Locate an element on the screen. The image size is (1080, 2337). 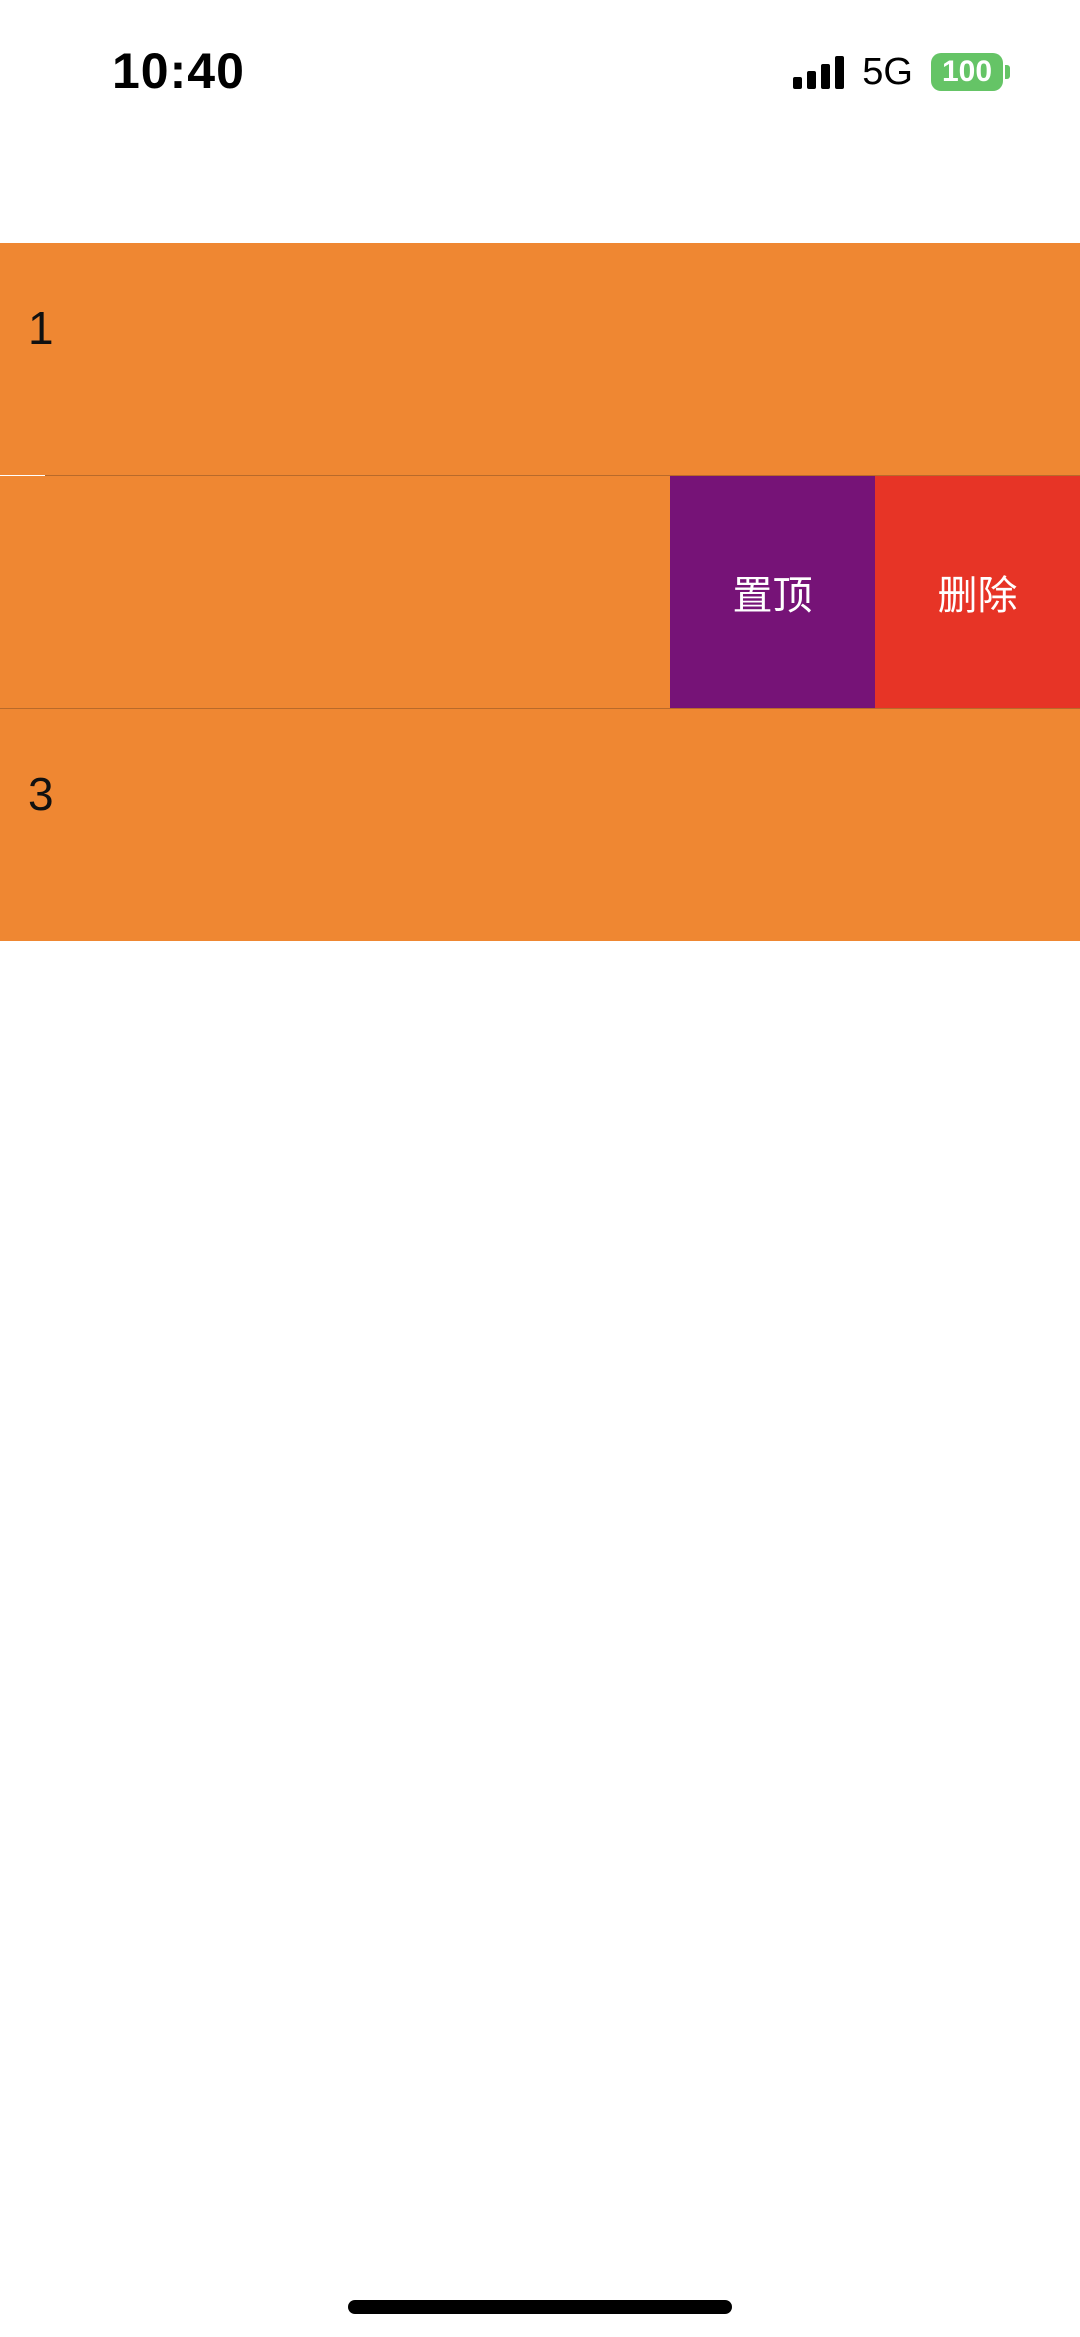
battery-cap is located at coordinates (1007, 72).